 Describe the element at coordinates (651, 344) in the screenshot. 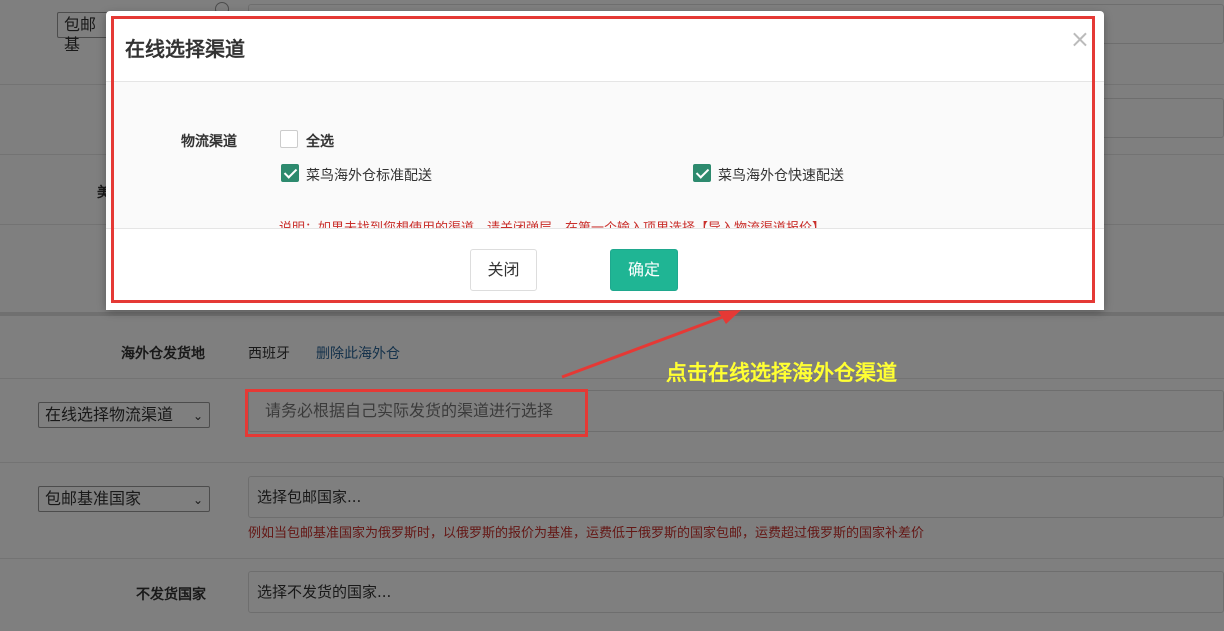

I see `annotation-arrow` at that location.